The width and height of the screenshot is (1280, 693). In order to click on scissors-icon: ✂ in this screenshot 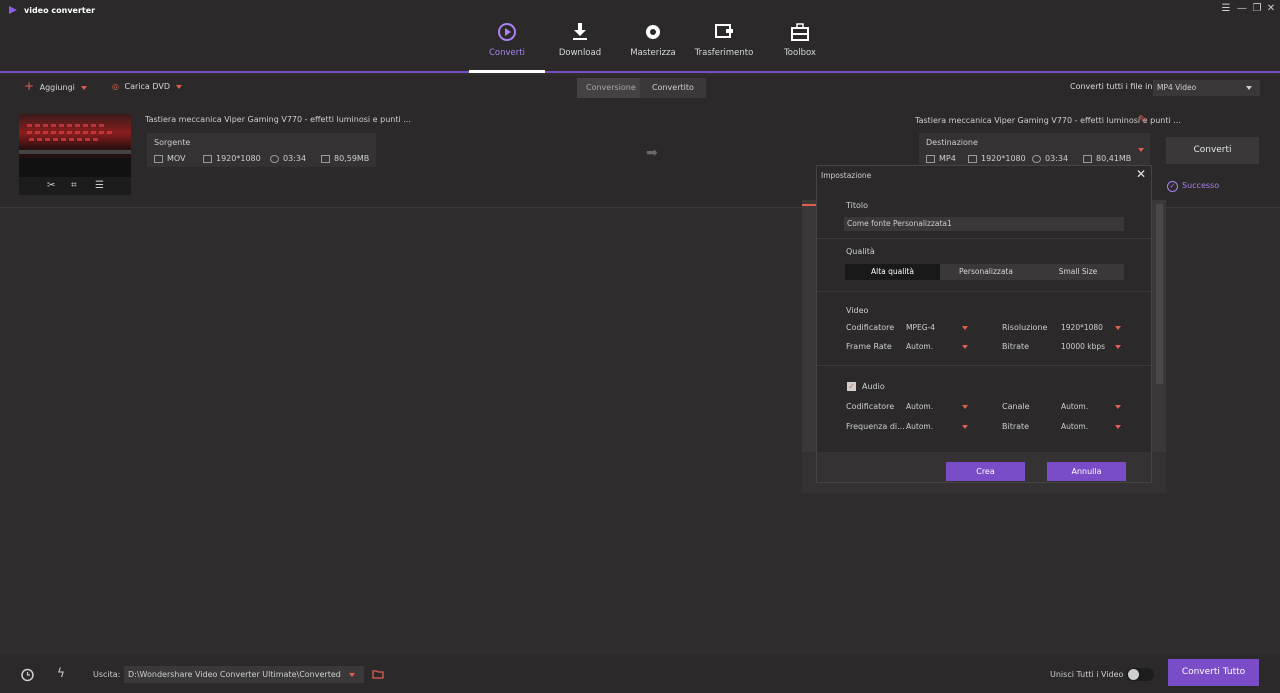, I will do `click(51, 185)`.